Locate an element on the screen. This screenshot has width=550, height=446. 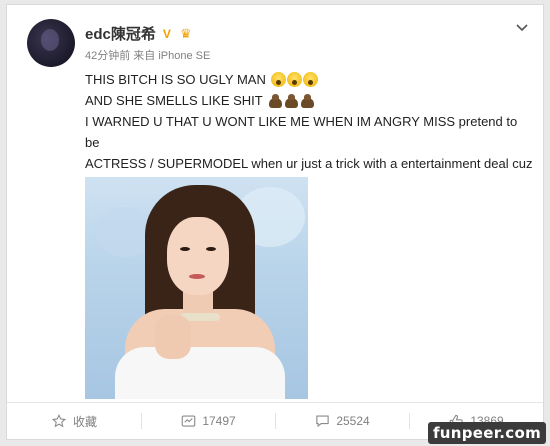
post-line-1-text: THIS BITCH IS SO UGLY MAN is located at coordinates (175, 79).